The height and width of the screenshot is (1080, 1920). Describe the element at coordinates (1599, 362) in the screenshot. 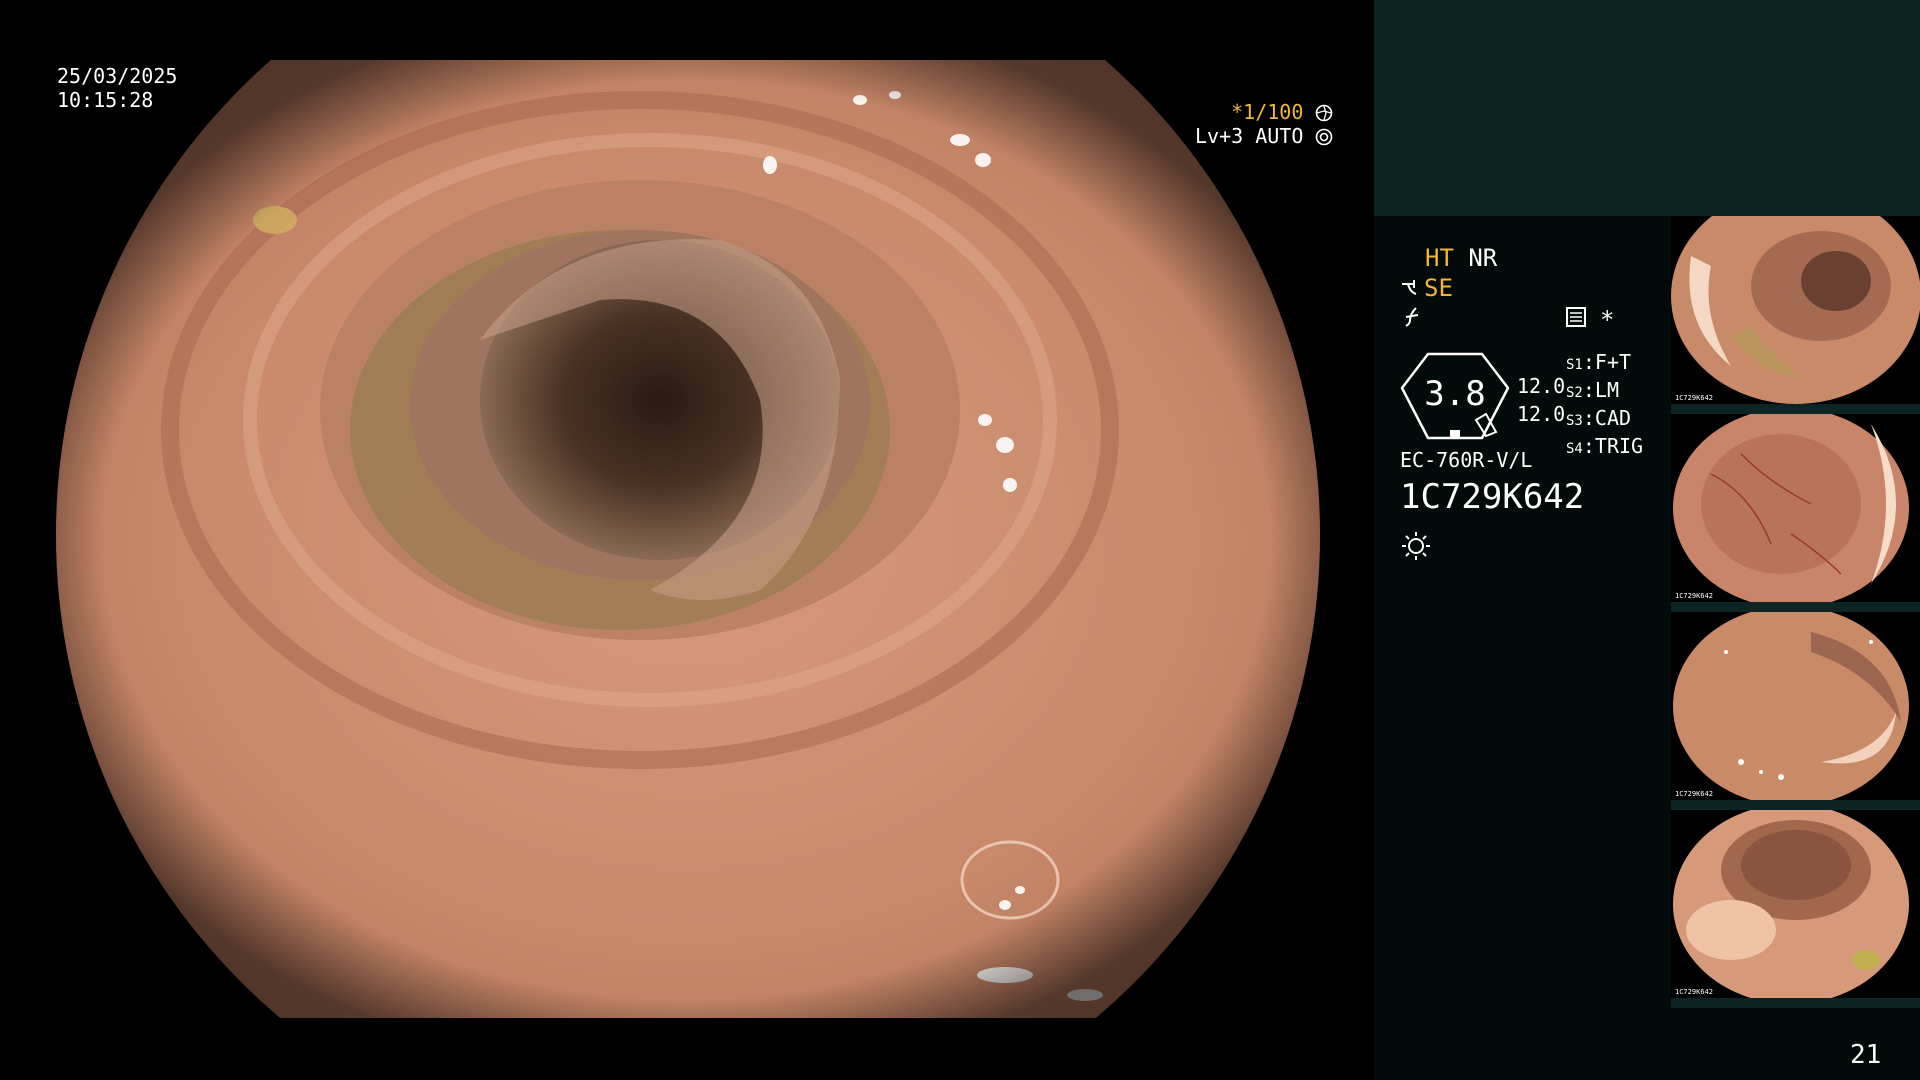

I see `switch-row-1: S1:F+T` at that location.